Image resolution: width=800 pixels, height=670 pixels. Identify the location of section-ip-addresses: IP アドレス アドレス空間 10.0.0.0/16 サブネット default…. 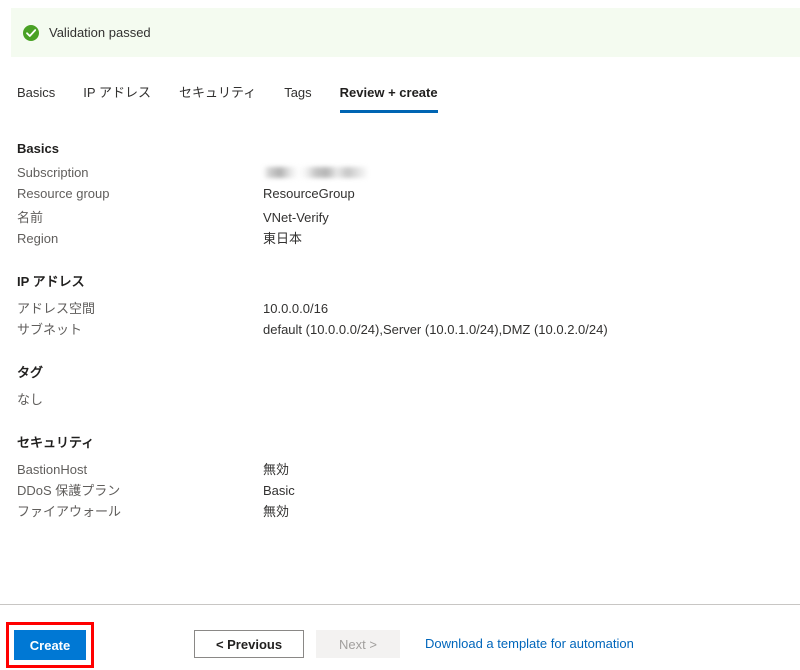
(401, 306).